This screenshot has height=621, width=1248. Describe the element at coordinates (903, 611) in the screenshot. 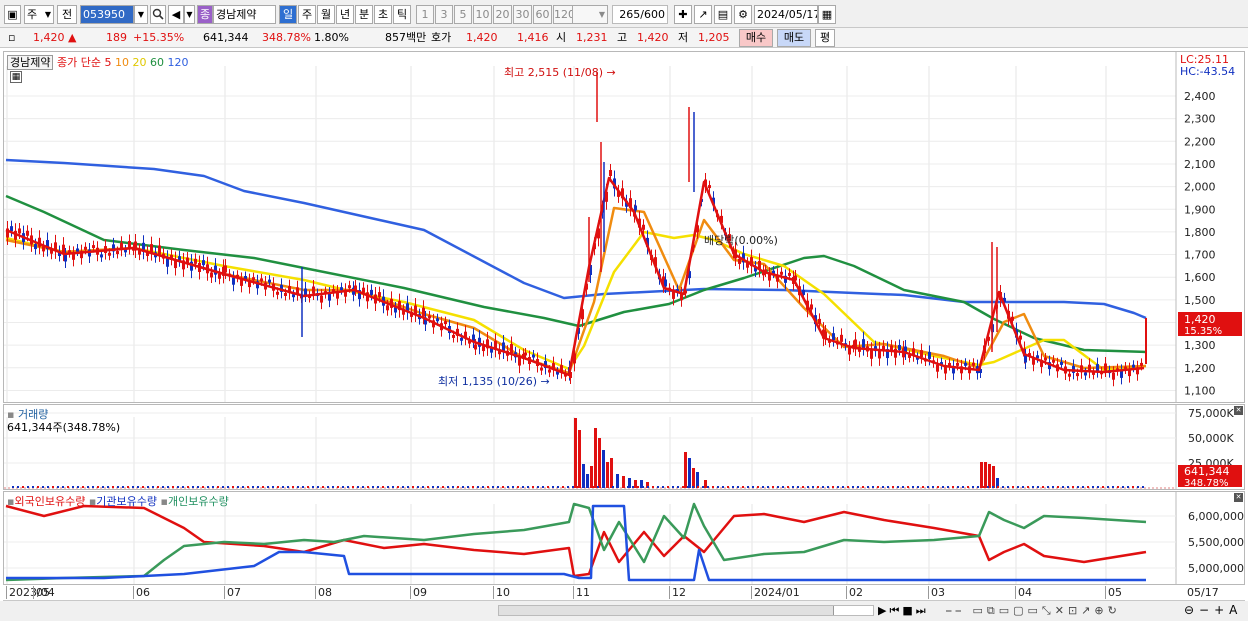

I see `nav-controls: ▶⏮■⏭` at that location.